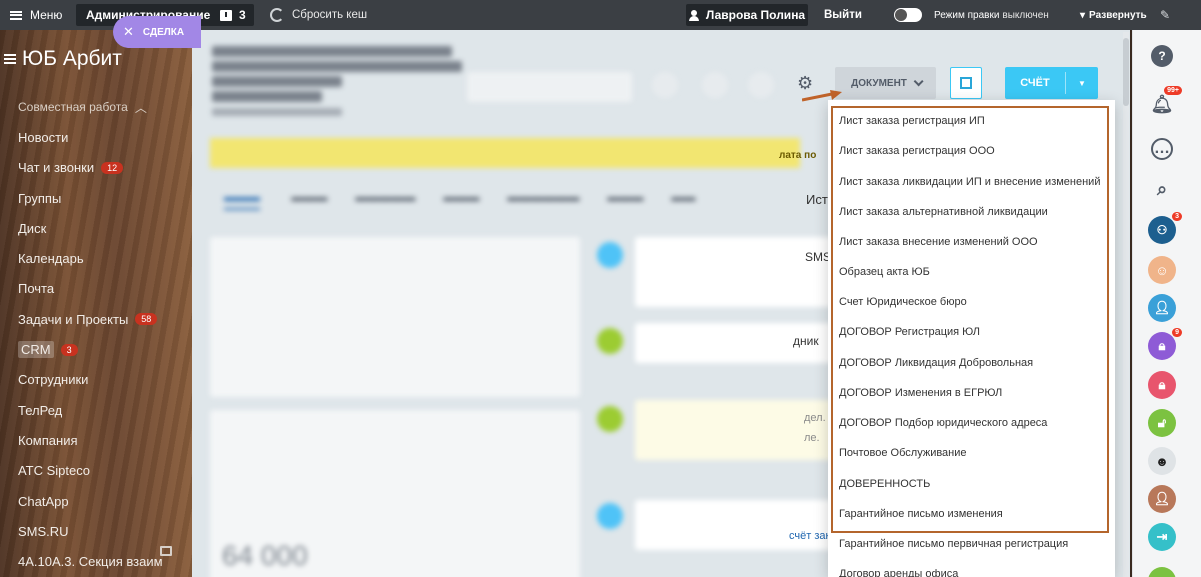 This screenshot has width=1201, height=577. Describe the element at coordinates (112, 167) in the screenshot. I see `chat-badge: 12` at that location.